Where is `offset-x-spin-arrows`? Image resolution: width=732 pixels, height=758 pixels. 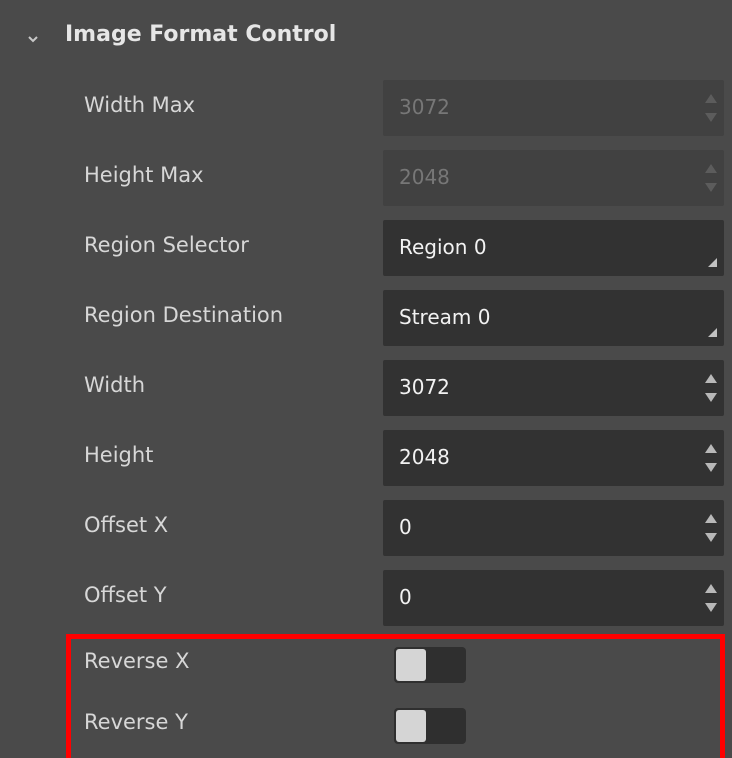
offset-x-spin-arrows is located at coordinates (711, 528).